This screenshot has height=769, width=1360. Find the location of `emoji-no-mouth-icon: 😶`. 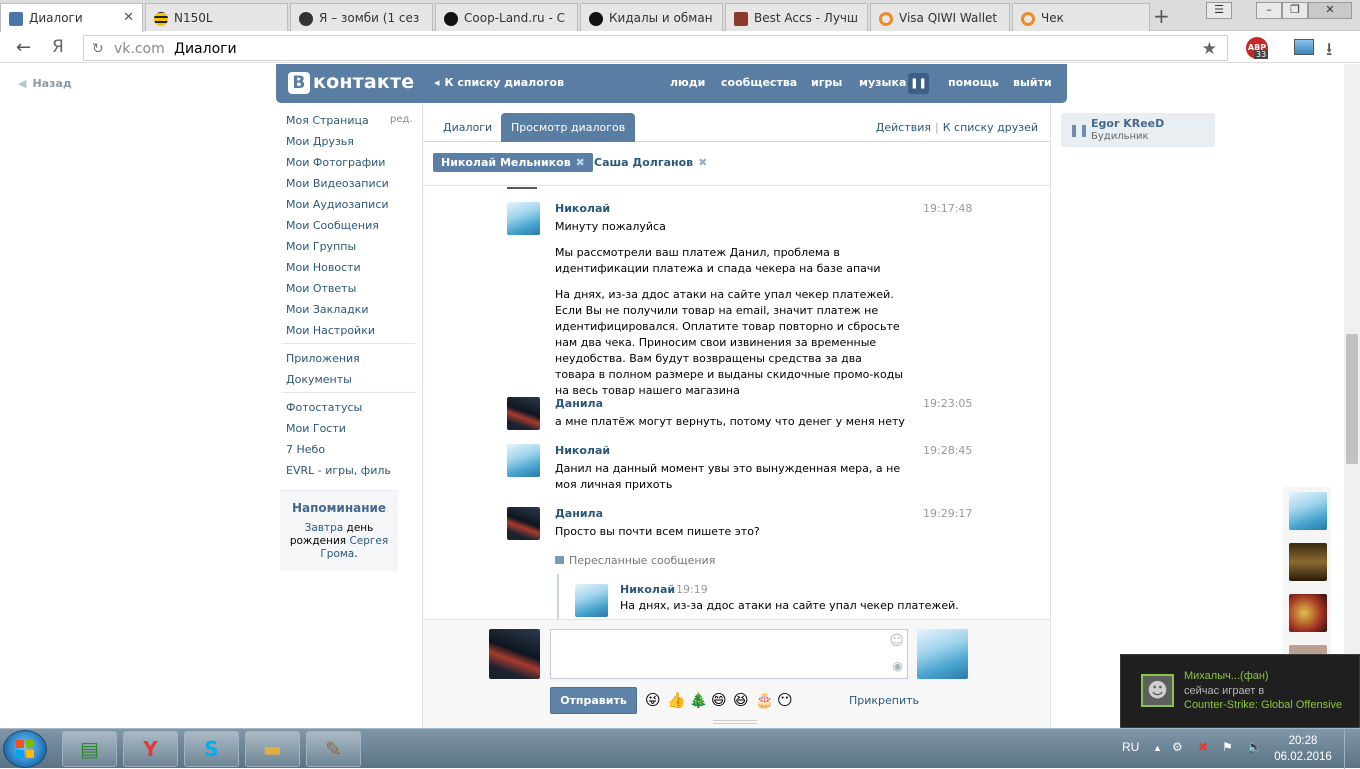

emoji-no-mouth-icon: 😶 is located at coordinates (785, 700).